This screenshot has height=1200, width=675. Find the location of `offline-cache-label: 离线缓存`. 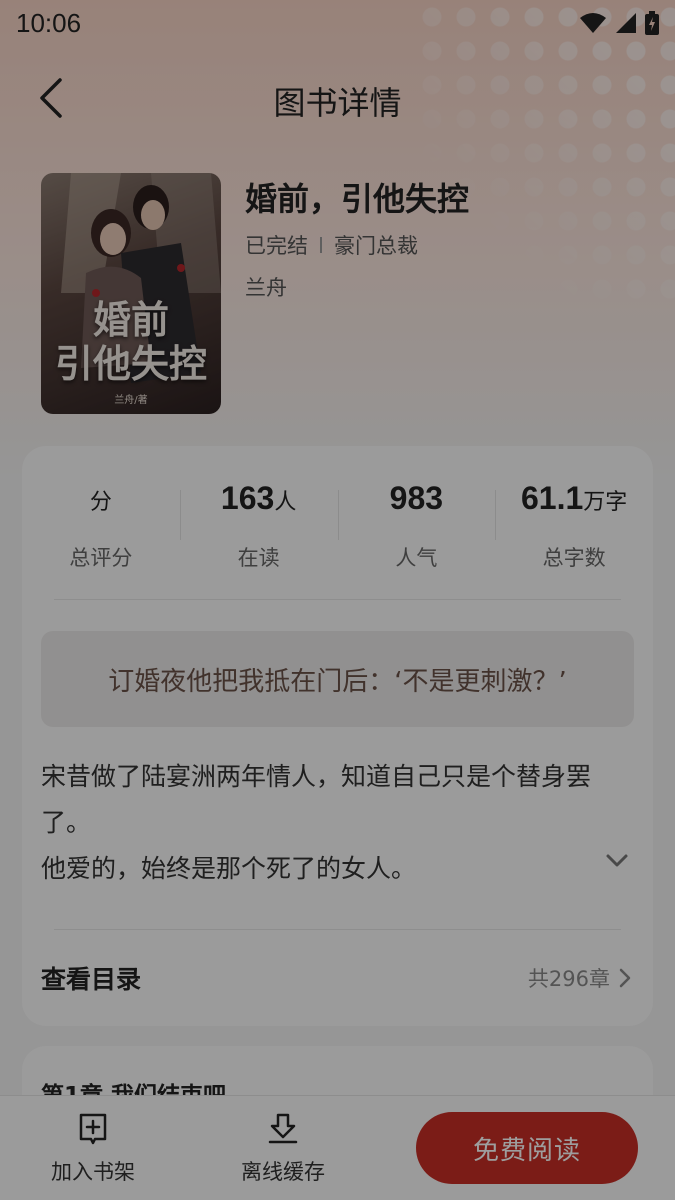

offline-cache-label: 离线缓存 is located at coordinates (283, 1172).